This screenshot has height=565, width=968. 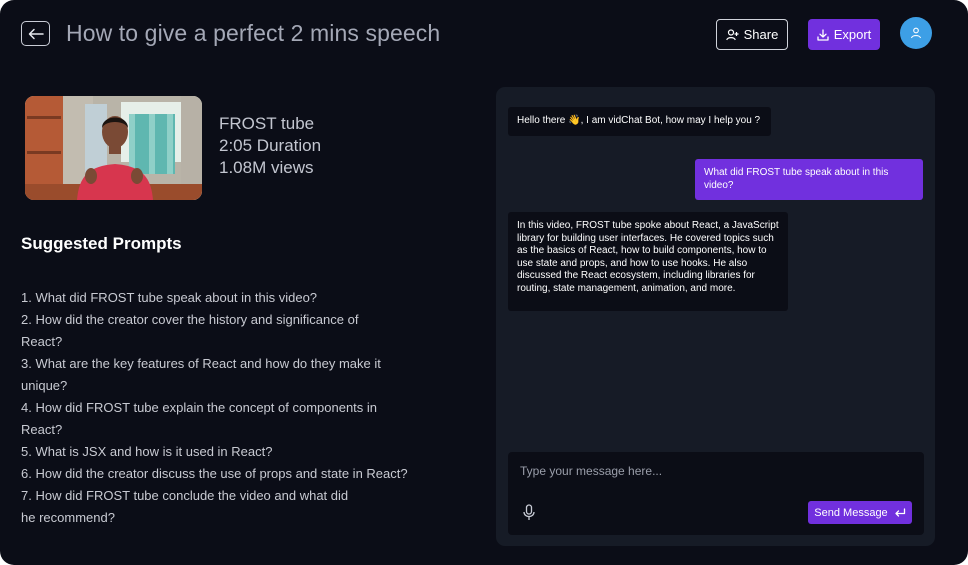 I want to click on enter-icon, so click(x=900, y=512).